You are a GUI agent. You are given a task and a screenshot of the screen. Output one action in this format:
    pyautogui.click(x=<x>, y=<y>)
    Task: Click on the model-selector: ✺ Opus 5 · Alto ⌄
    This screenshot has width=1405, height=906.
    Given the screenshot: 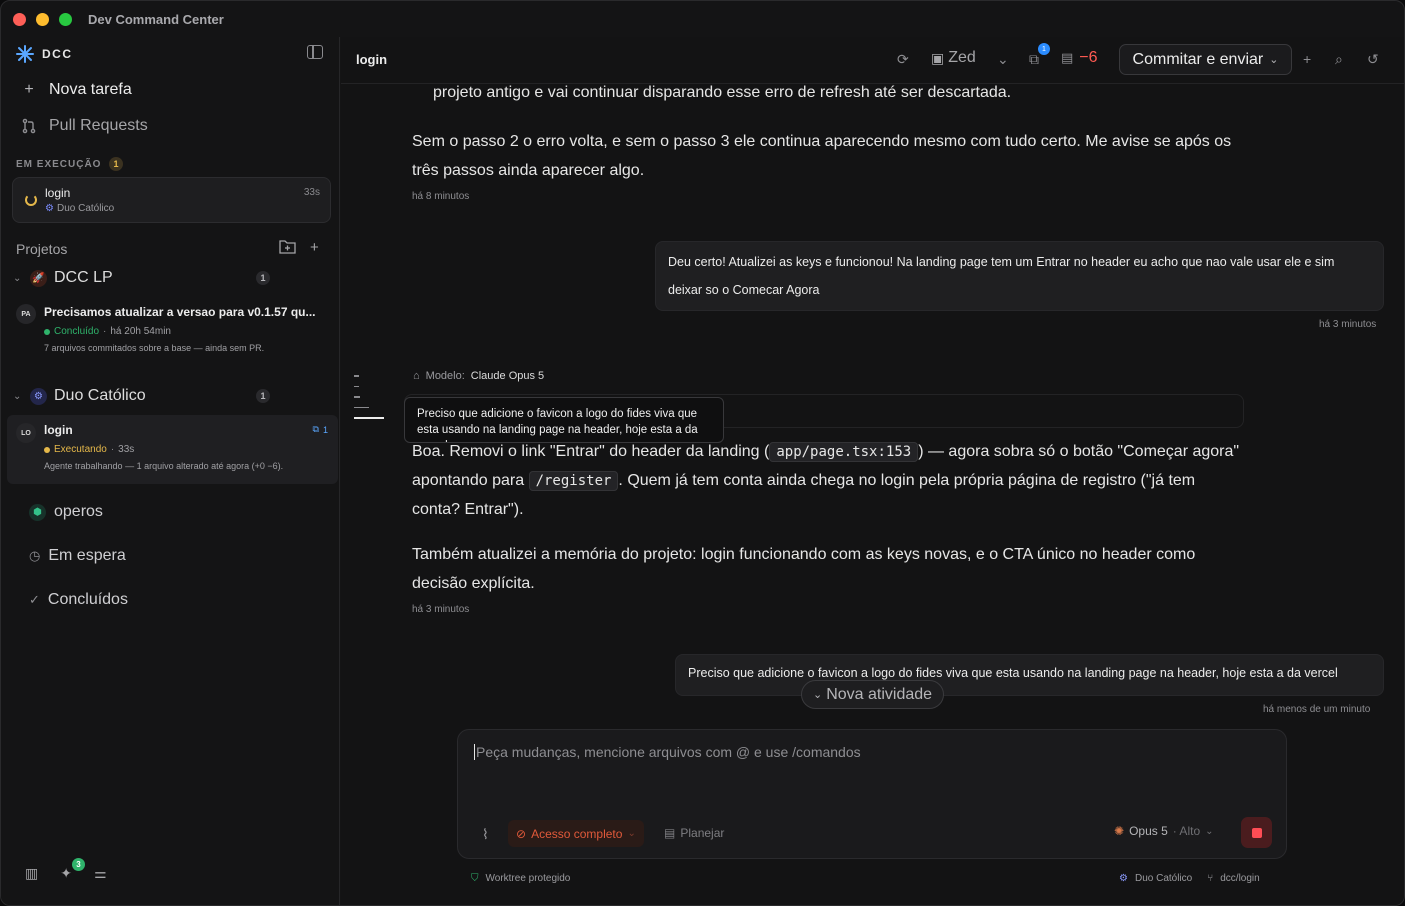 What is the action you would take?
    pyautogui.click(x=1164, y=831)
    